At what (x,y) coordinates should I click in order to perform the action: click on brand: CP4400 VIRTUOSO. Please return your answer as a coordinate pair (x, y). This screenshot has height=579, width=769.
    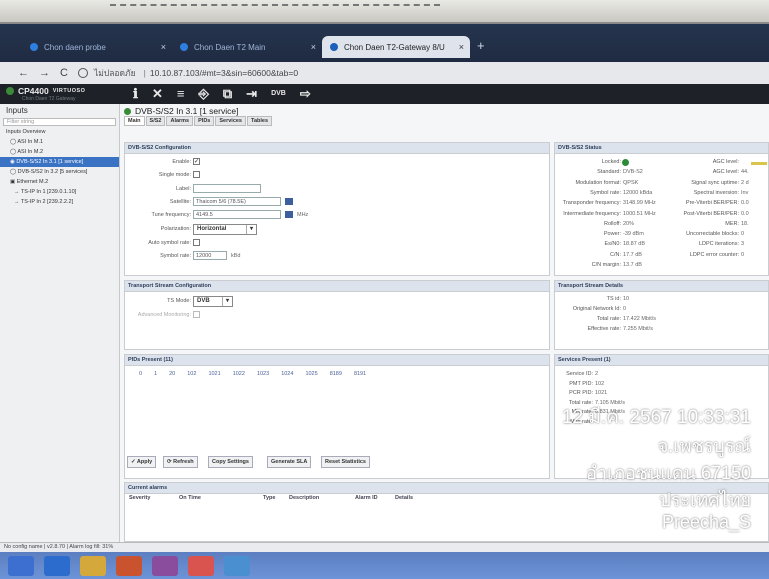
    Looking at the image, I should click on (45, 91).